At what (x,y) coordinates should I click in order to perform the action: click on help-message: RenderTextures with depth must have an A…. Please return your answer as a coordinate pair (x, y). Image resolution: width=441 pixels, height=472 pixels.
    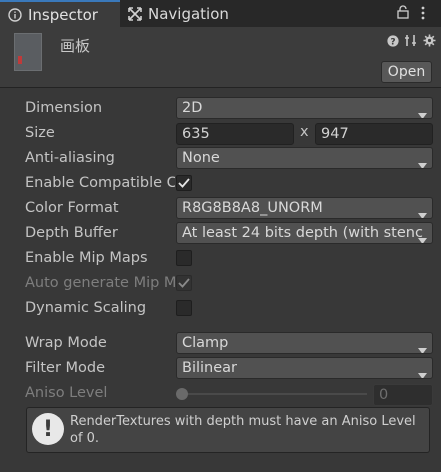
    Looking at the image, I should click on (243, 430).